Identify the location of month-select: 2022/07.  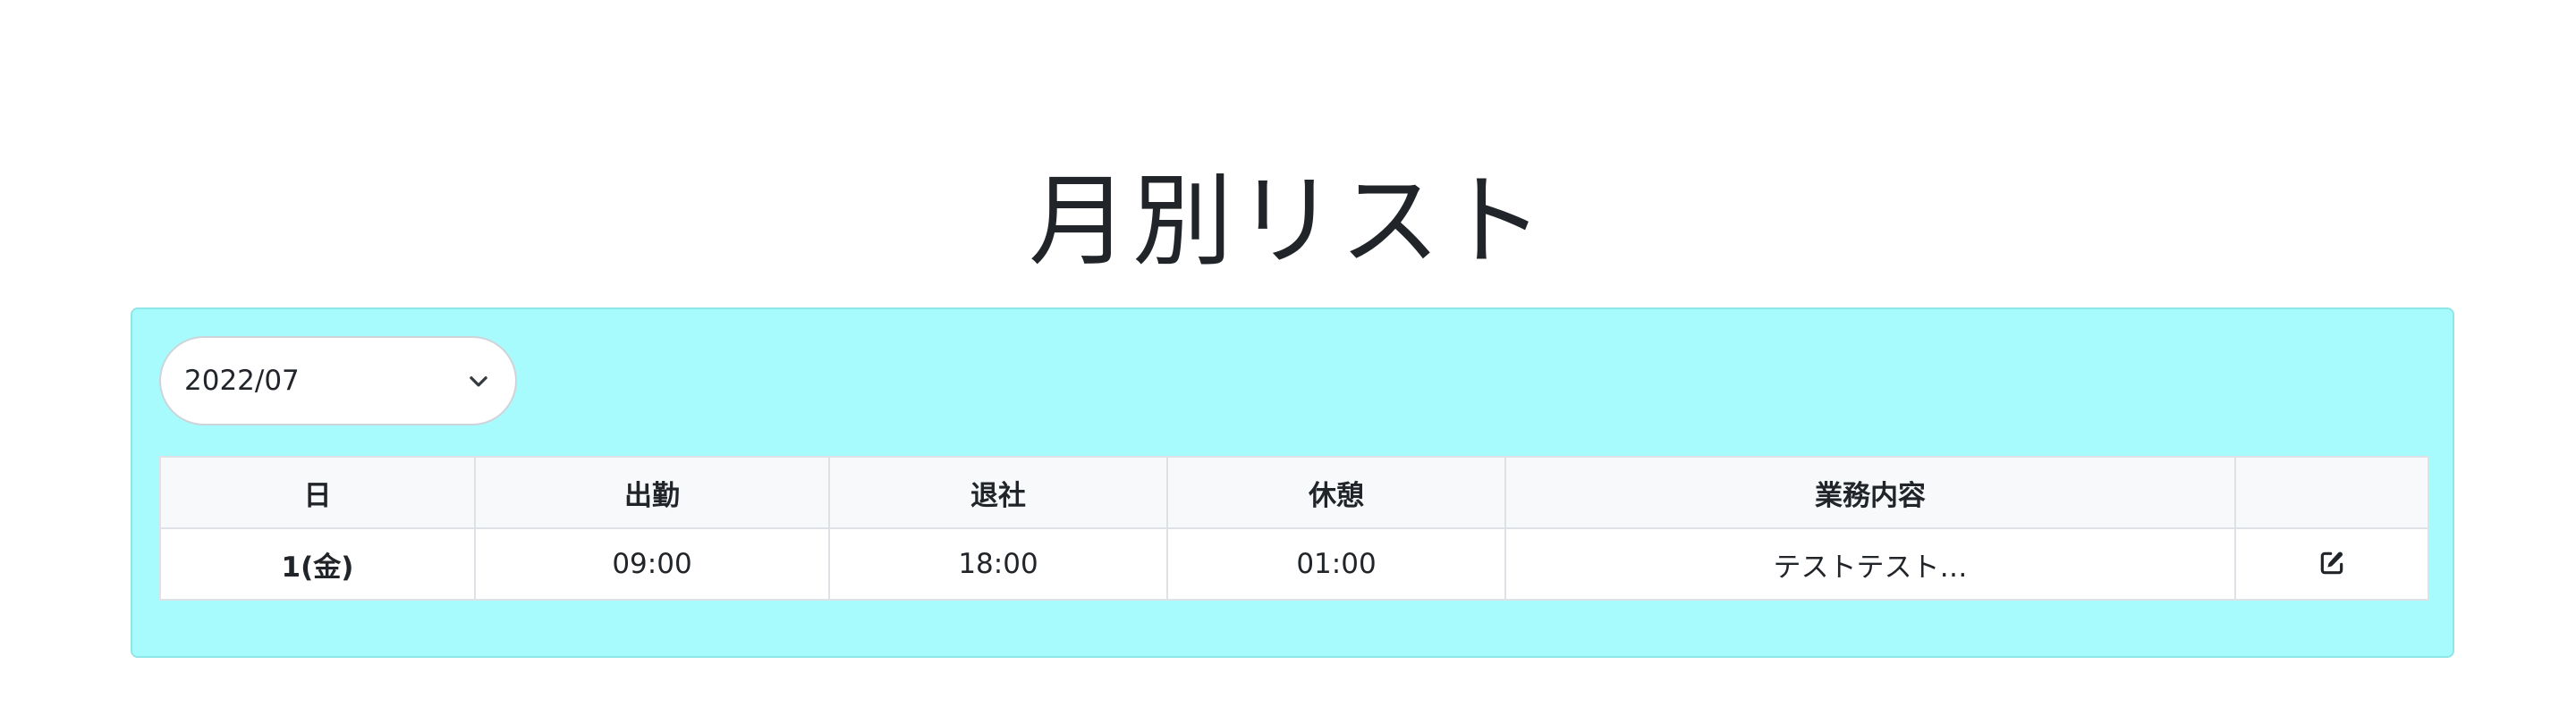
(338, 380).